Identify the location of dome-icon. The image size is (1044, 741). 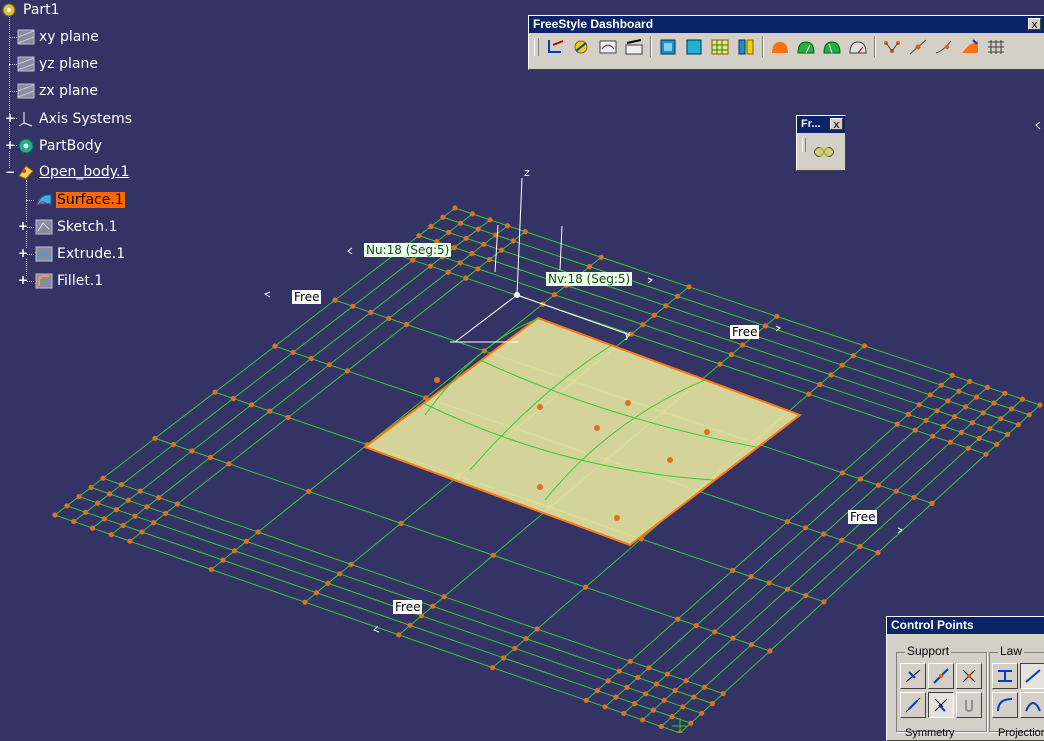
(780, 47).